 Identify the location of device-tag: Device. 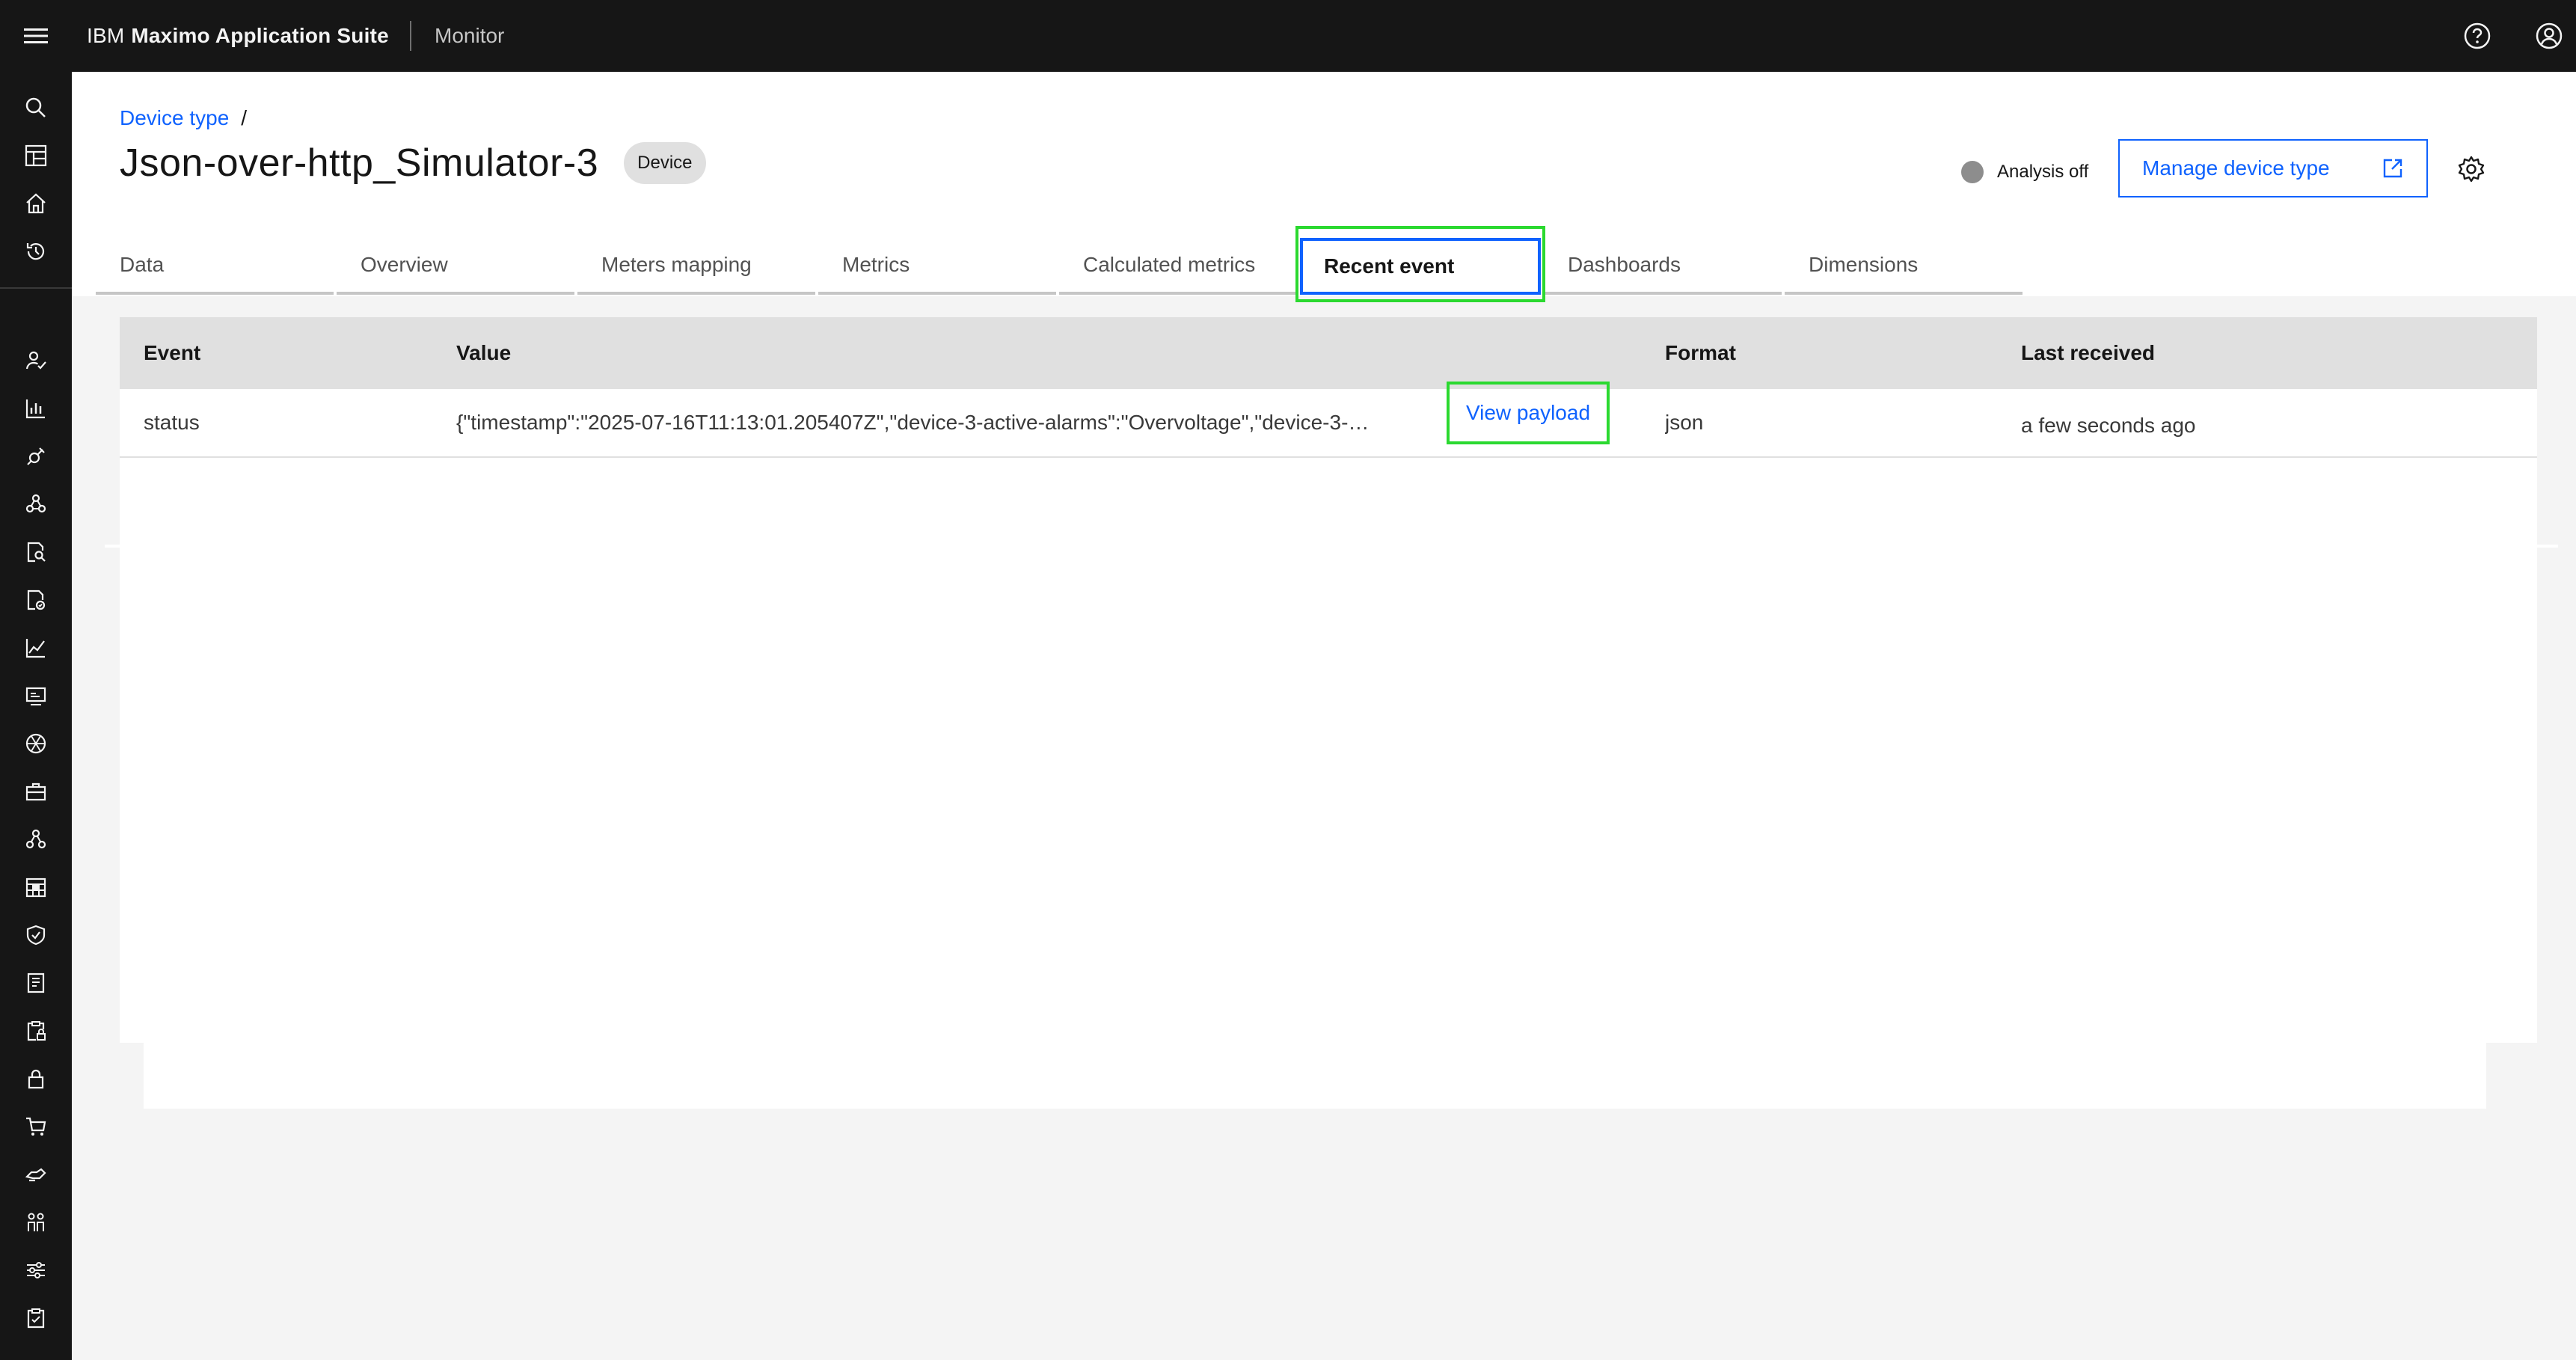
(665, 163).